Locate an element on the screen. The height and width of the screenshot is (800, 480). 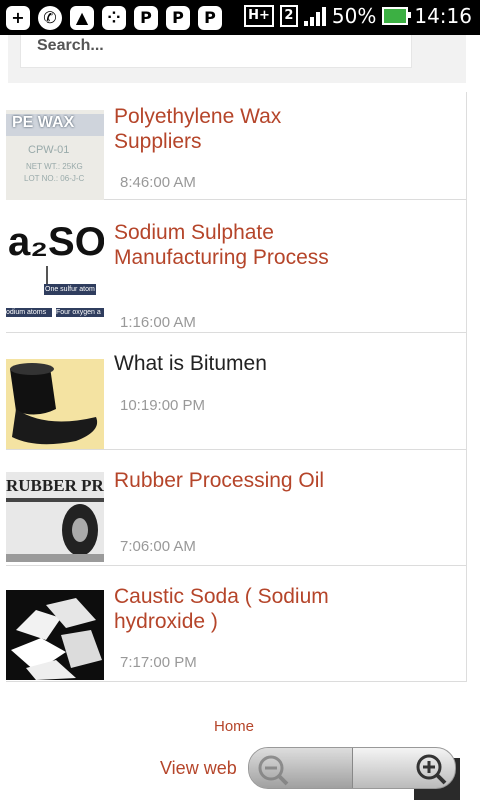
sim-indicator: 2 is located at coordinates (288, 16).